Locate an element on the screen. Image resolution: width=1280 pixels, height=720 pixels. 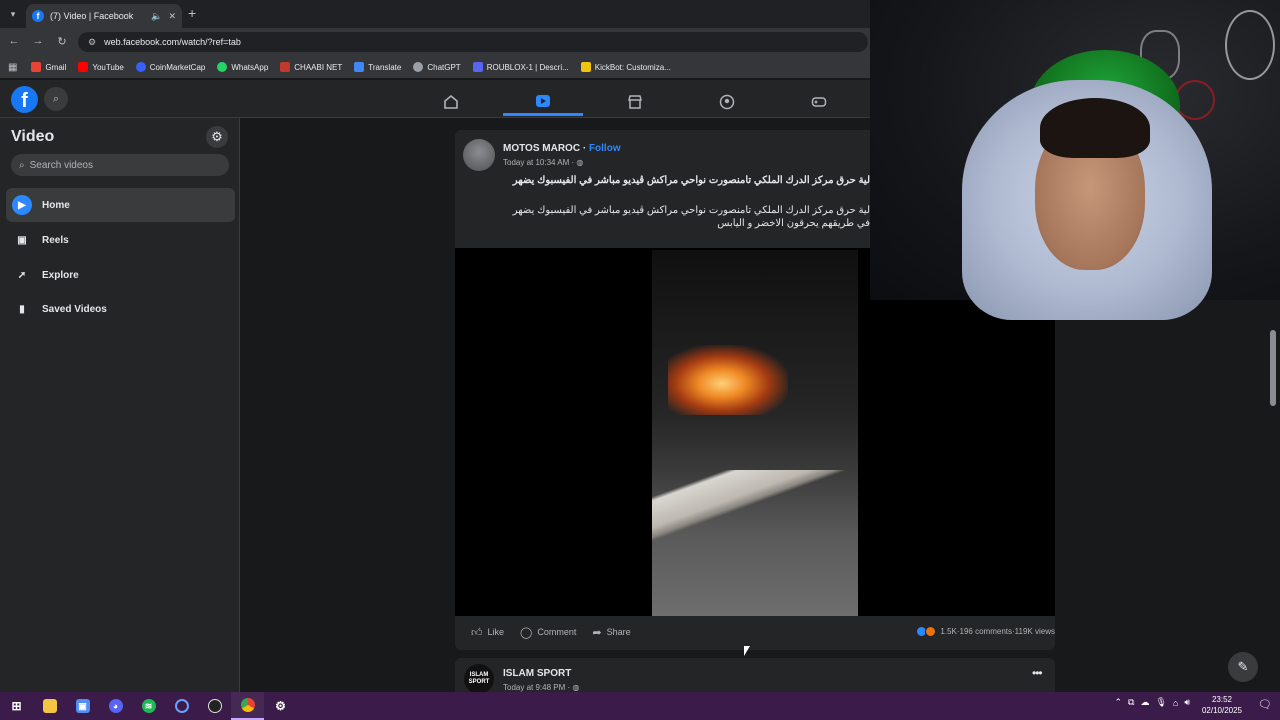
like-button: 👍︎ Like is located at coordinates (487, 632).